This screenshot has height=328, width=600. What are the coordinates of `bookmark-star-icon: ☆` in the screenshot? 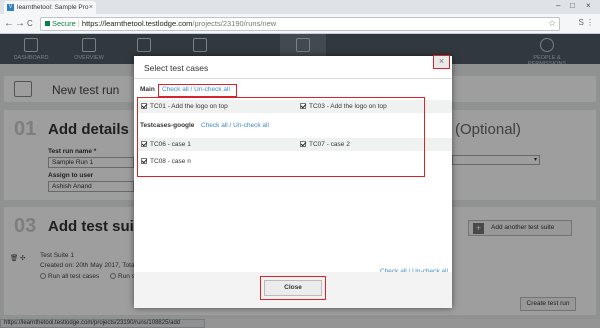 It's located at (552, 23).